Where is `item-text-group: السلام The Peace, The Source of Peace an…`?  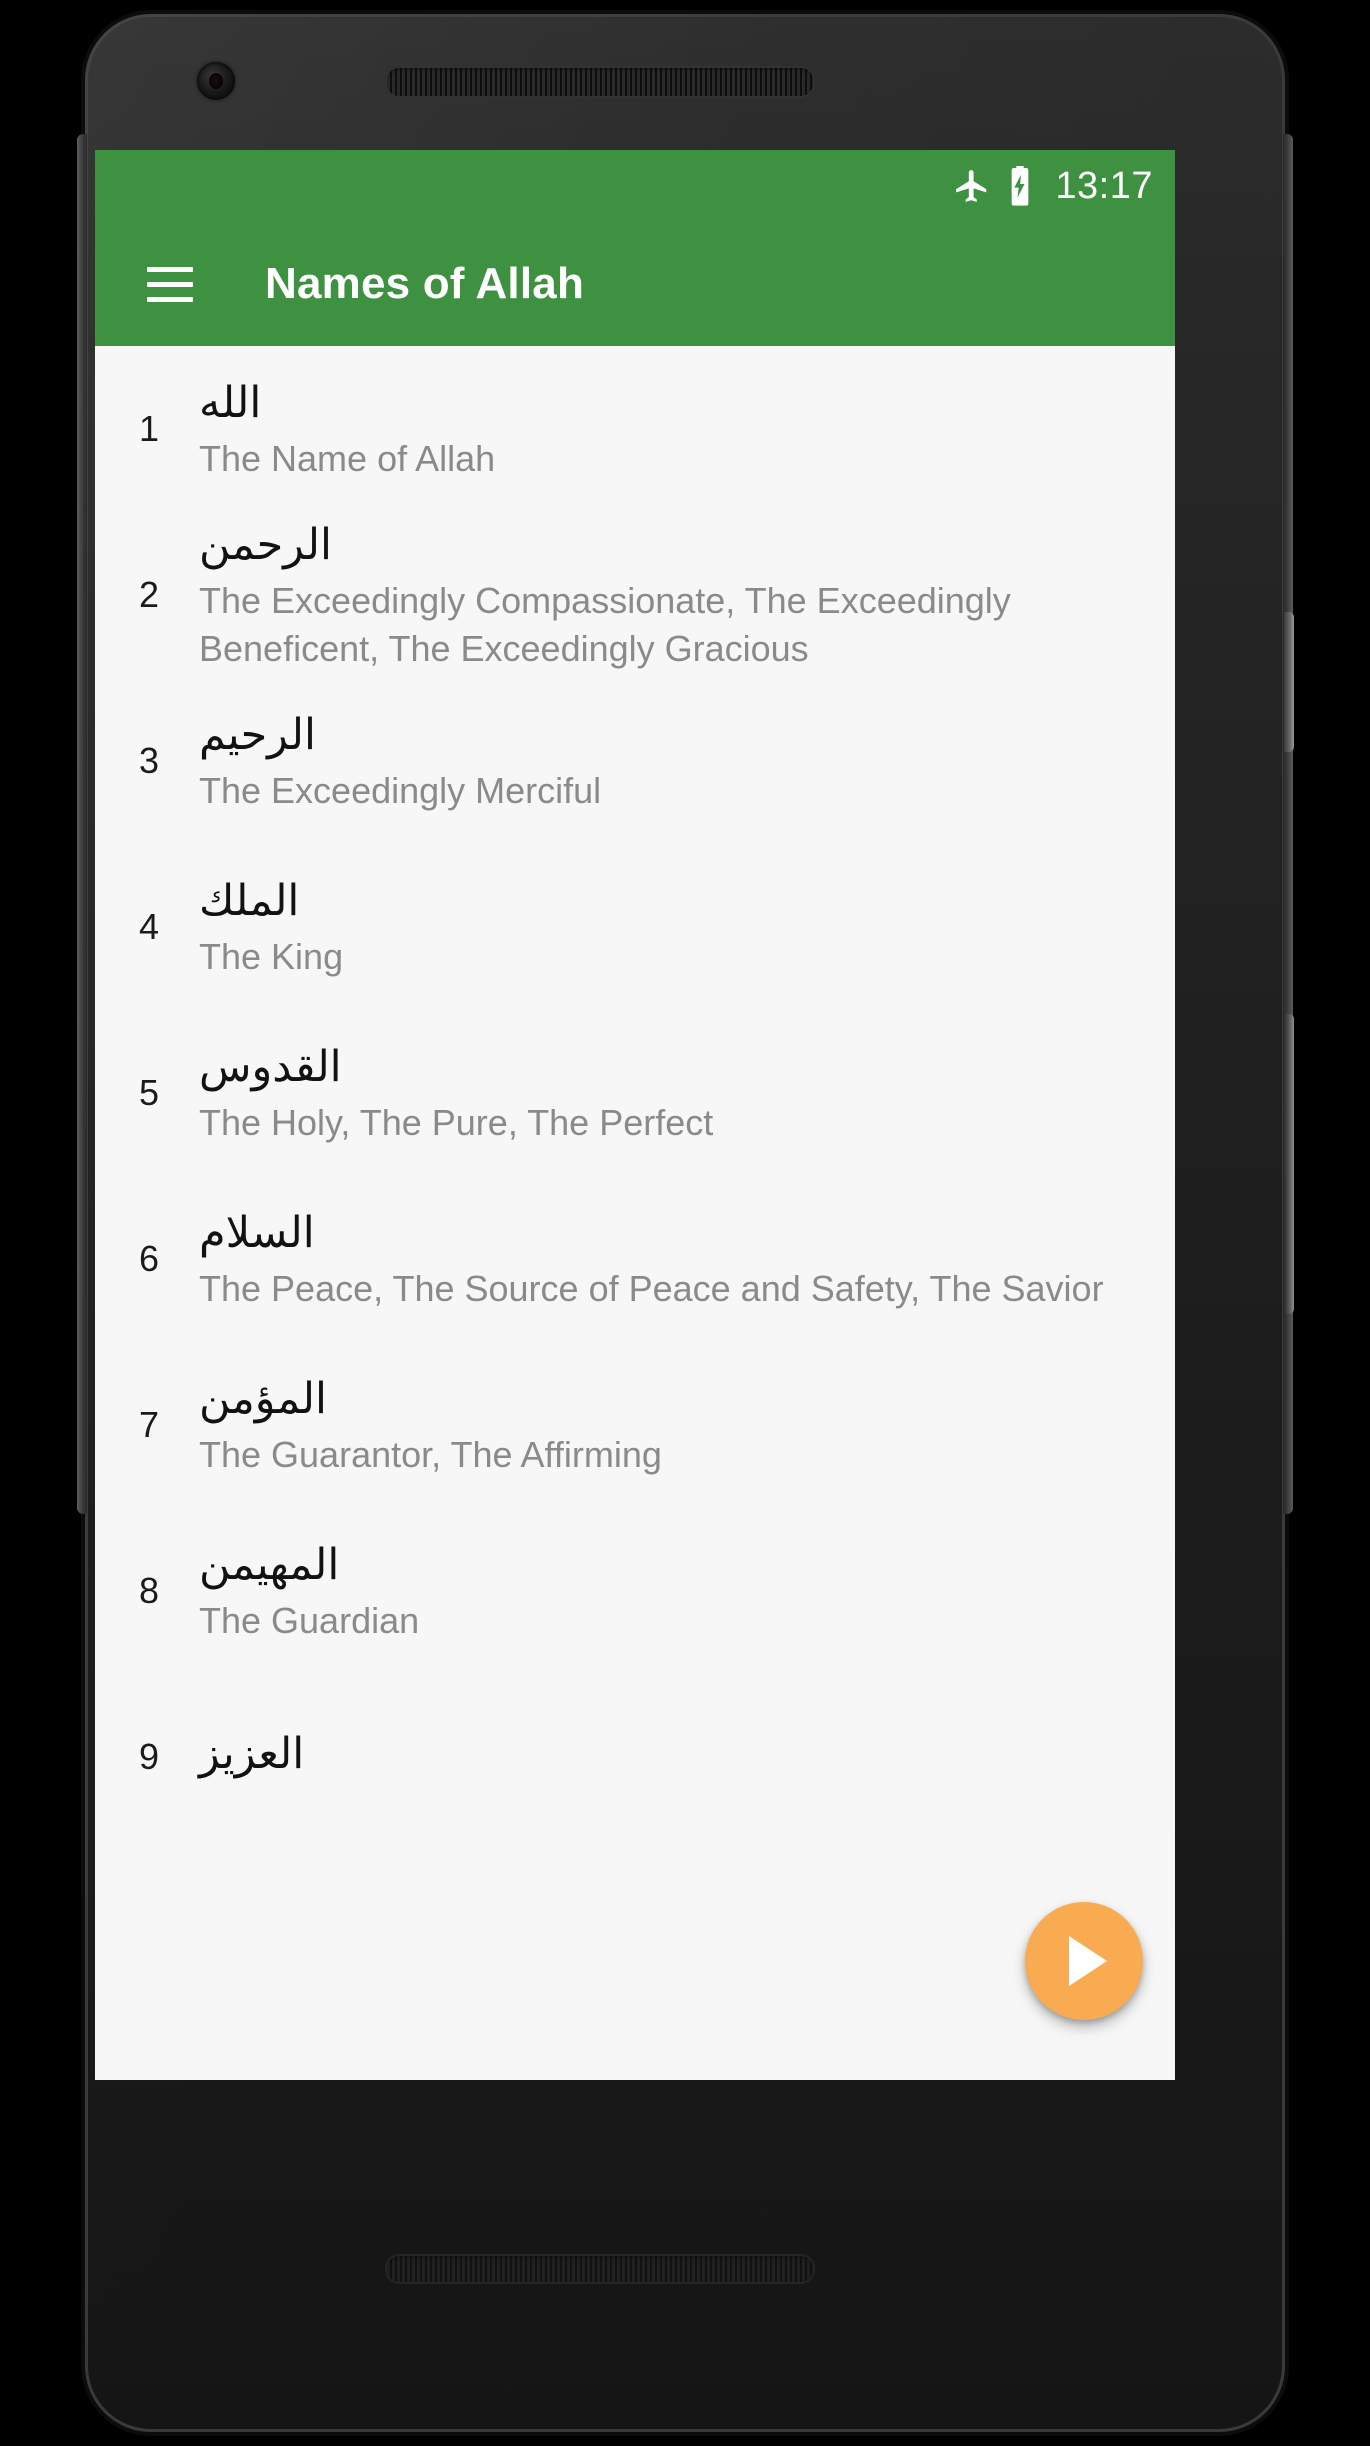
item-text-group: السلام The Peace, The Source of Peace an… is located at coordinates (662, 1259).